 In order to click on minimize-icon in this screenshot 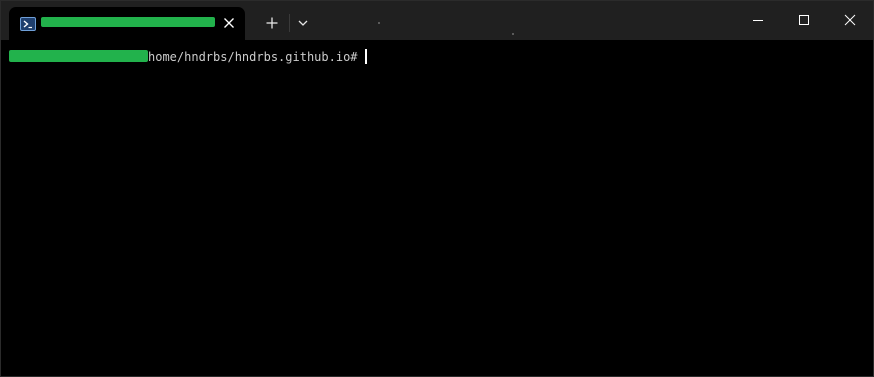, I will do `click(758, 20)`.